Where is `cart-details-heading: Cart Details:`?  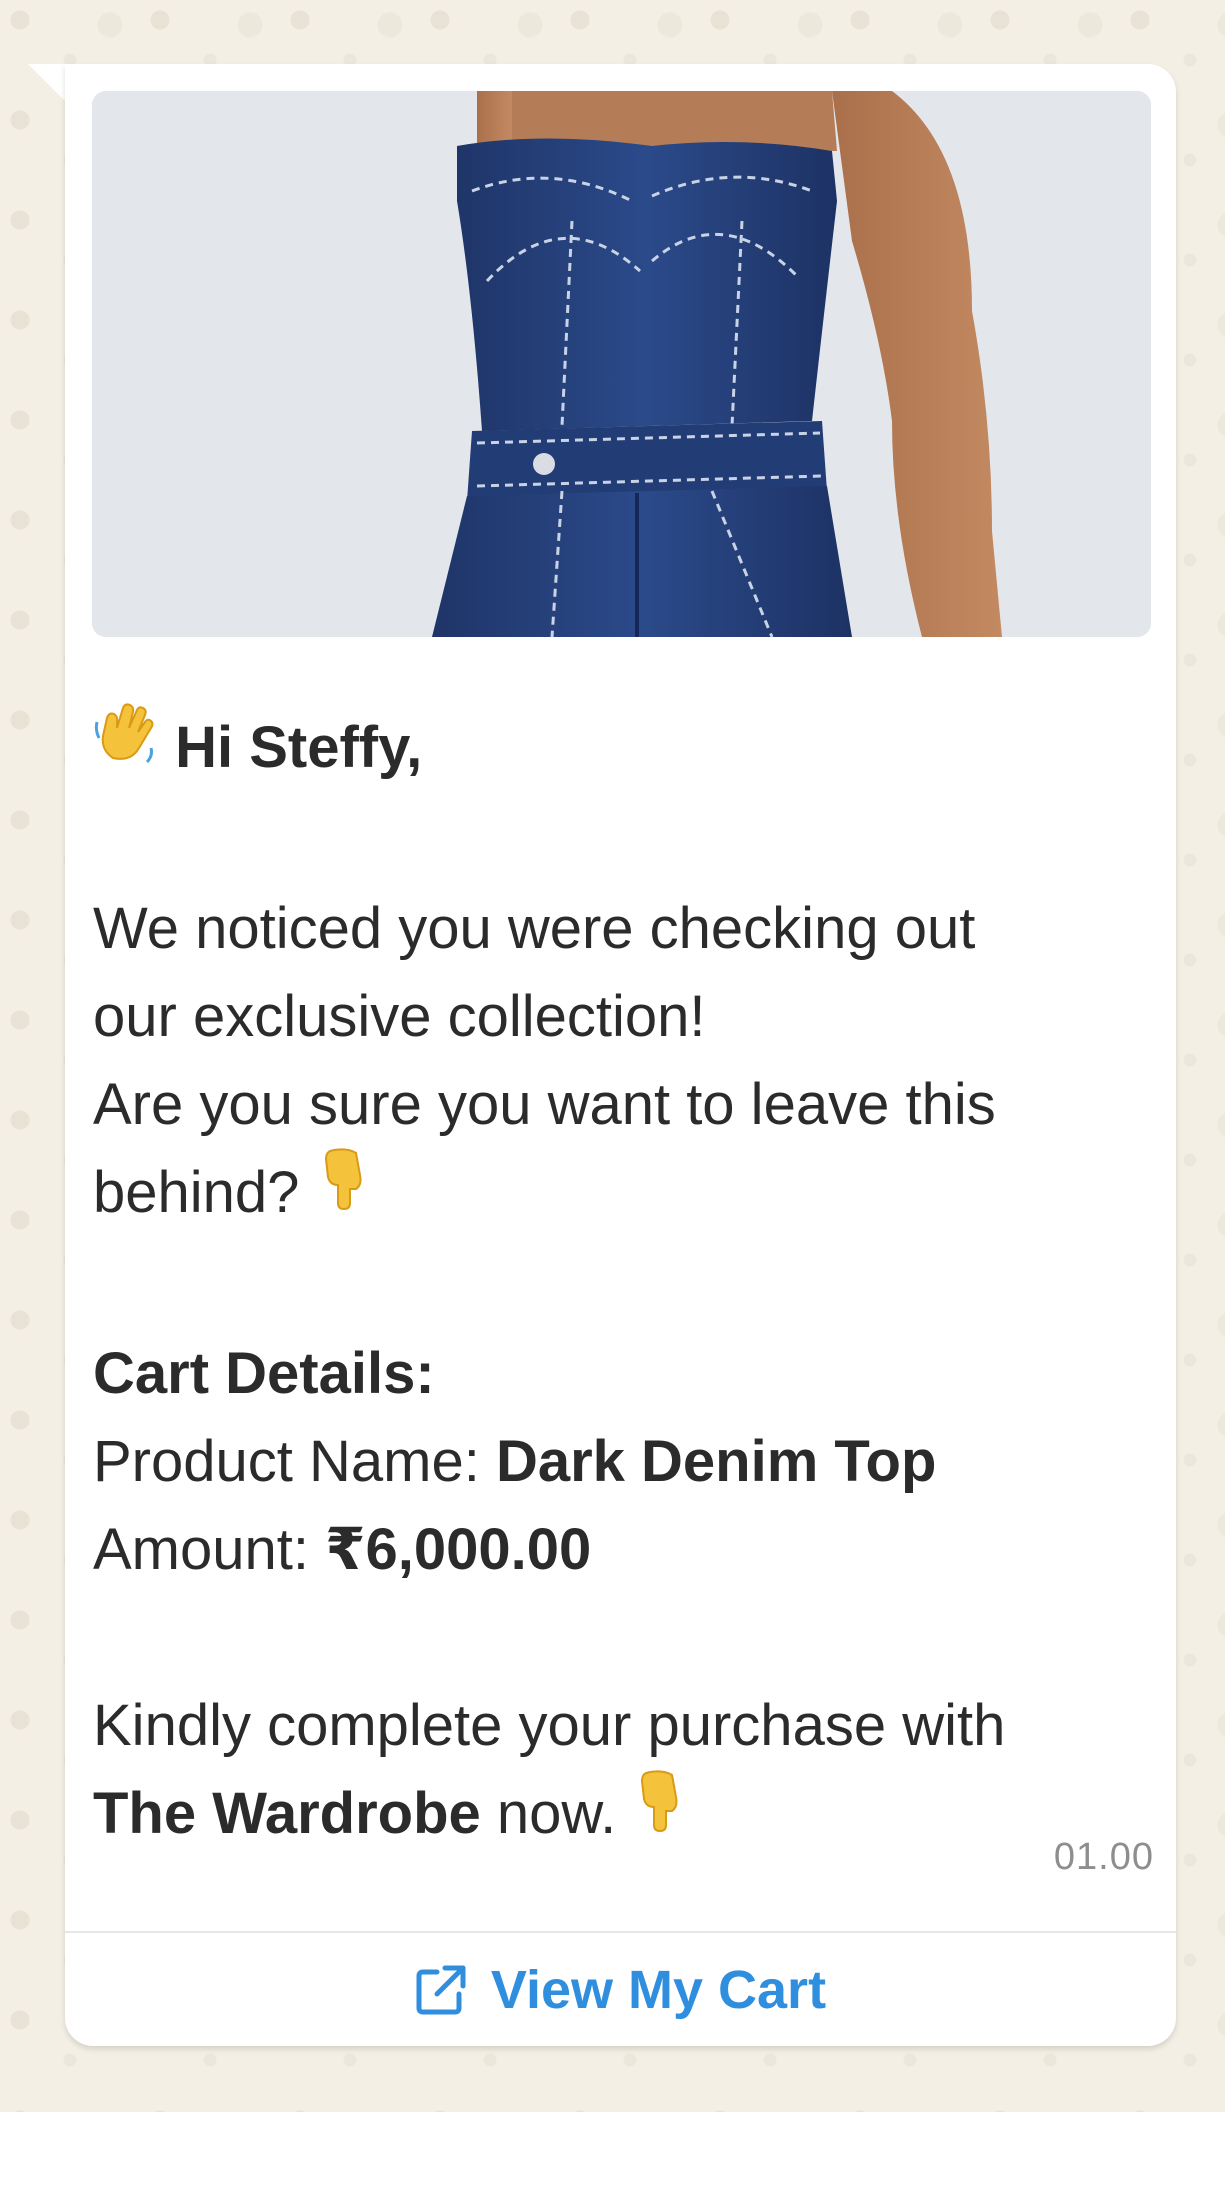
cart-details-heading: Cart Details: is located at coordinates (264, 1374).